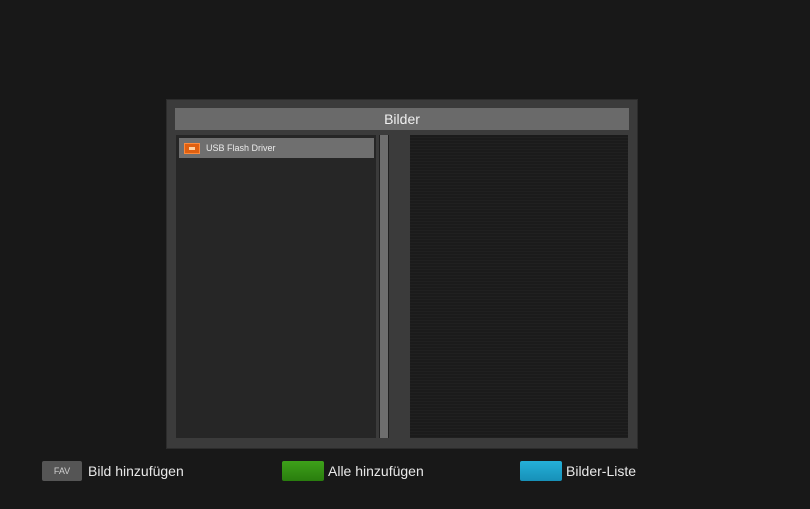 The height and width of the screenshot is (509, 810). I want to click on usb-drive-icon, so click(192, 148).